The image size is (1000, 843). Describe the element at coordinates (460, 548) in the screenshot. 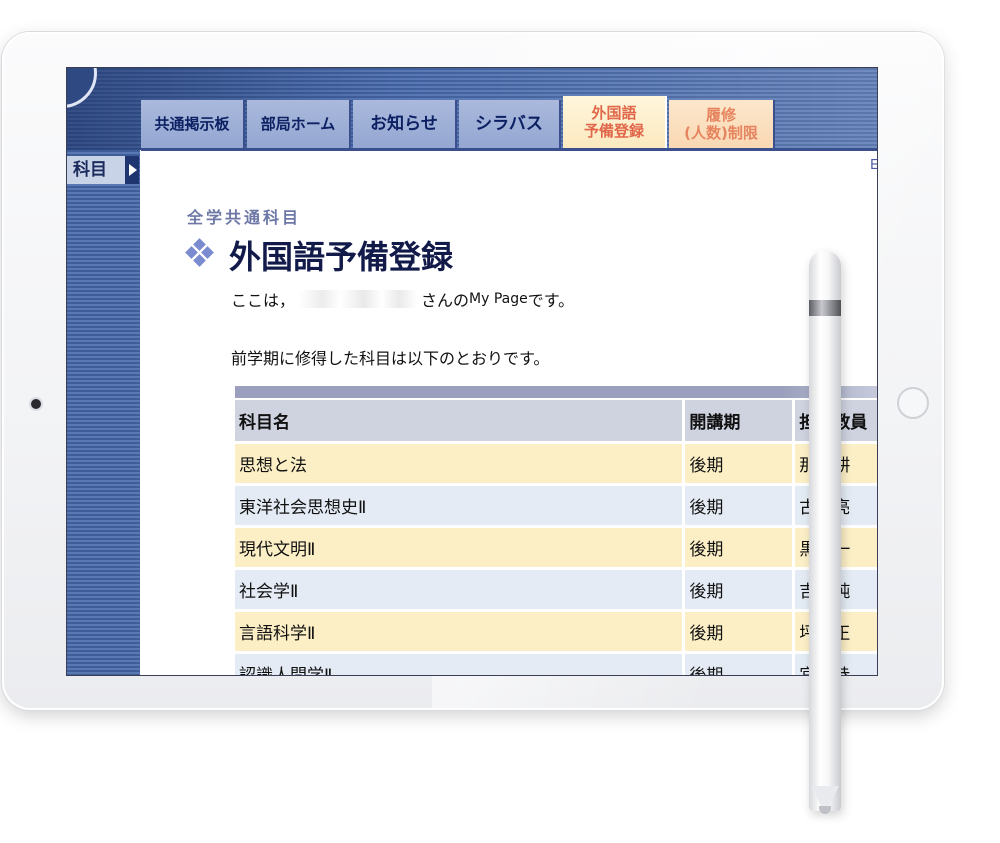

I see `course-name: 現代文明Ⅱ` at that location.